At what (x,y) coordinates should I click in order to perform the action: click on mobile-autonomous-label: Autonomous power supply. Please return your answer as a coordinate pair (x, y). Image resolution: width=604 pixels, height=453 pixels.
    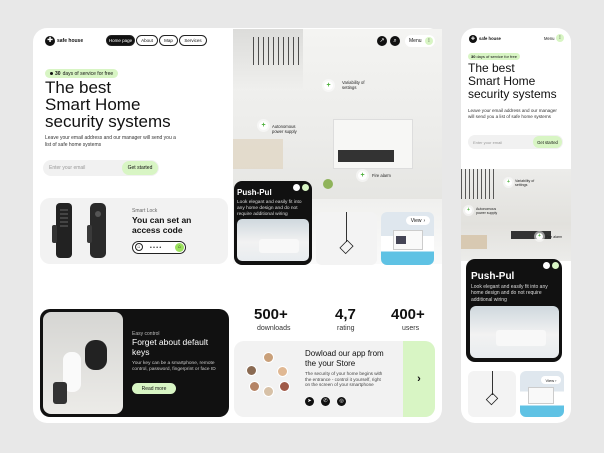
    Looking at the image, I should click on (487, 211).